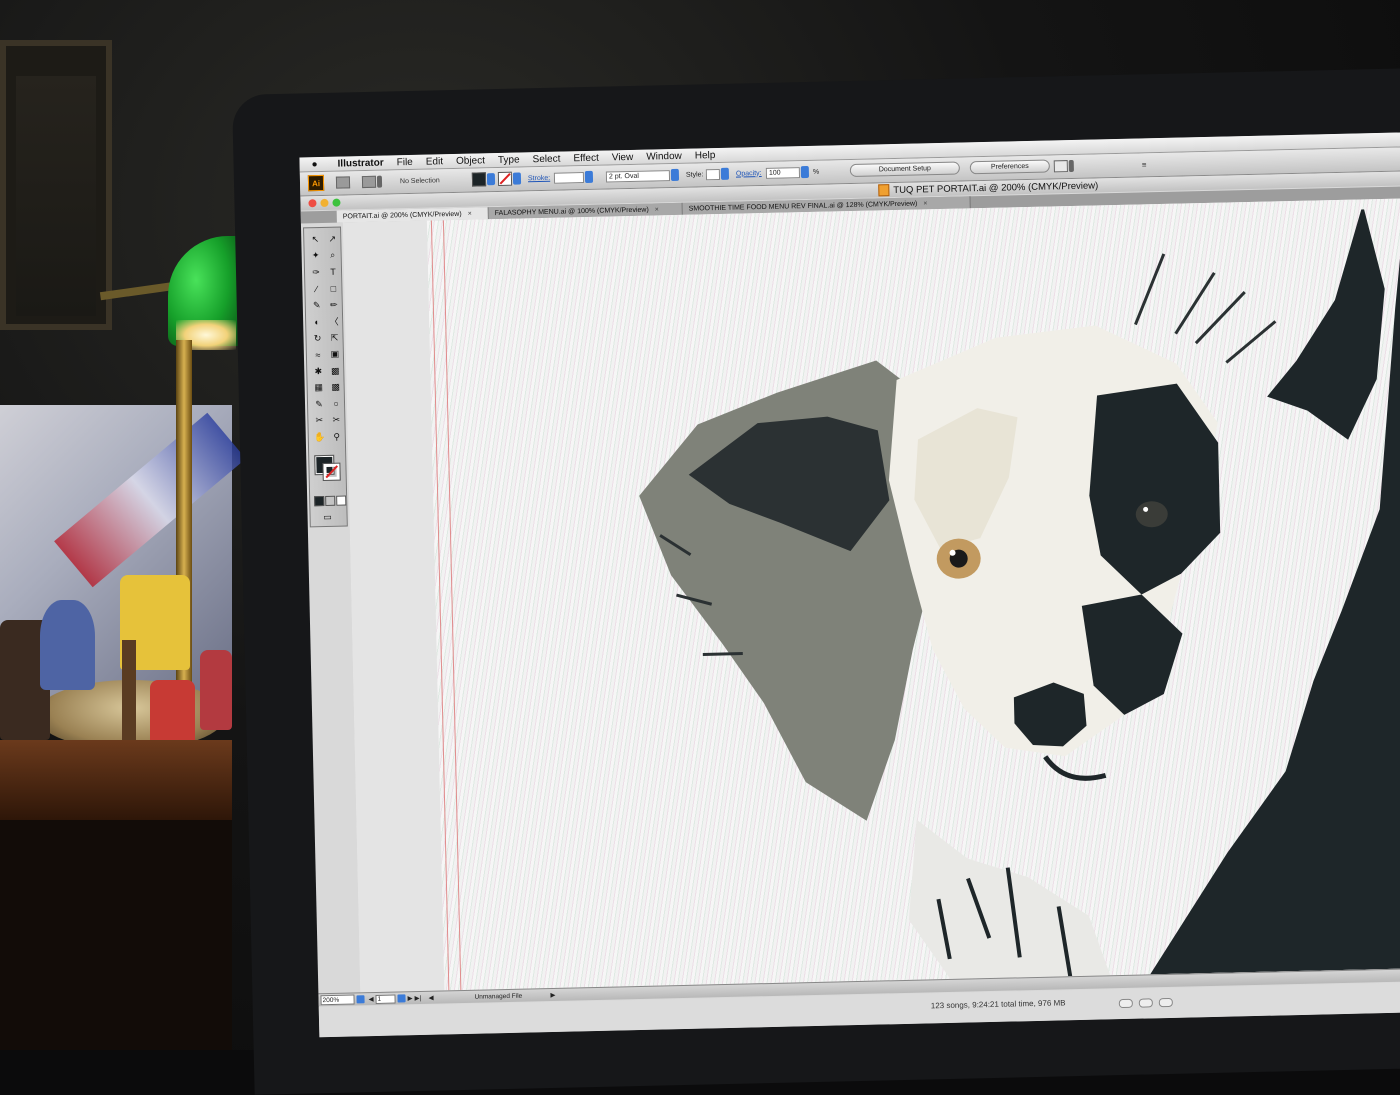 Image resolution: width=1400 pixels, height=1095 pixels. I want to click on line-tool-icon: ∕, so click(316, 288).